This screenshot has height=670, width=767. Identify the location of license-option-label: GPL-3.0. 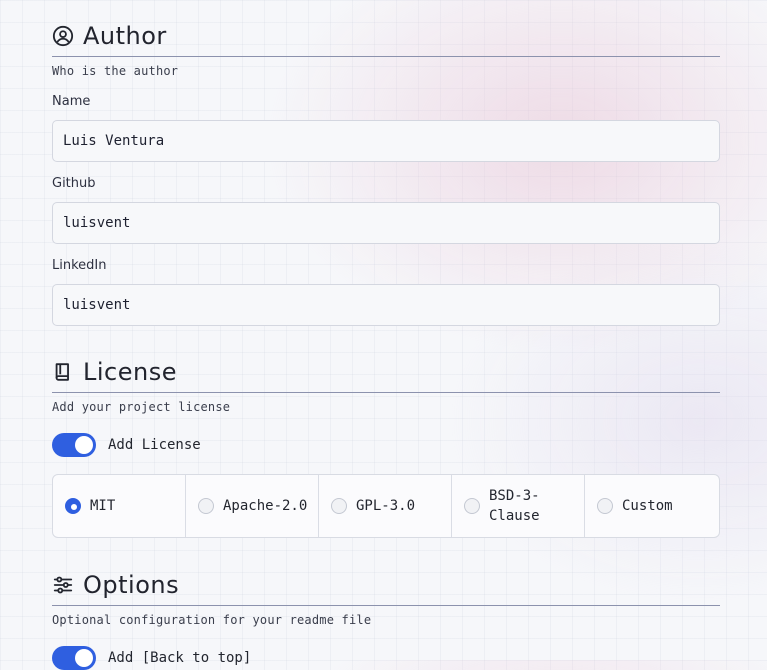
(386, 506).